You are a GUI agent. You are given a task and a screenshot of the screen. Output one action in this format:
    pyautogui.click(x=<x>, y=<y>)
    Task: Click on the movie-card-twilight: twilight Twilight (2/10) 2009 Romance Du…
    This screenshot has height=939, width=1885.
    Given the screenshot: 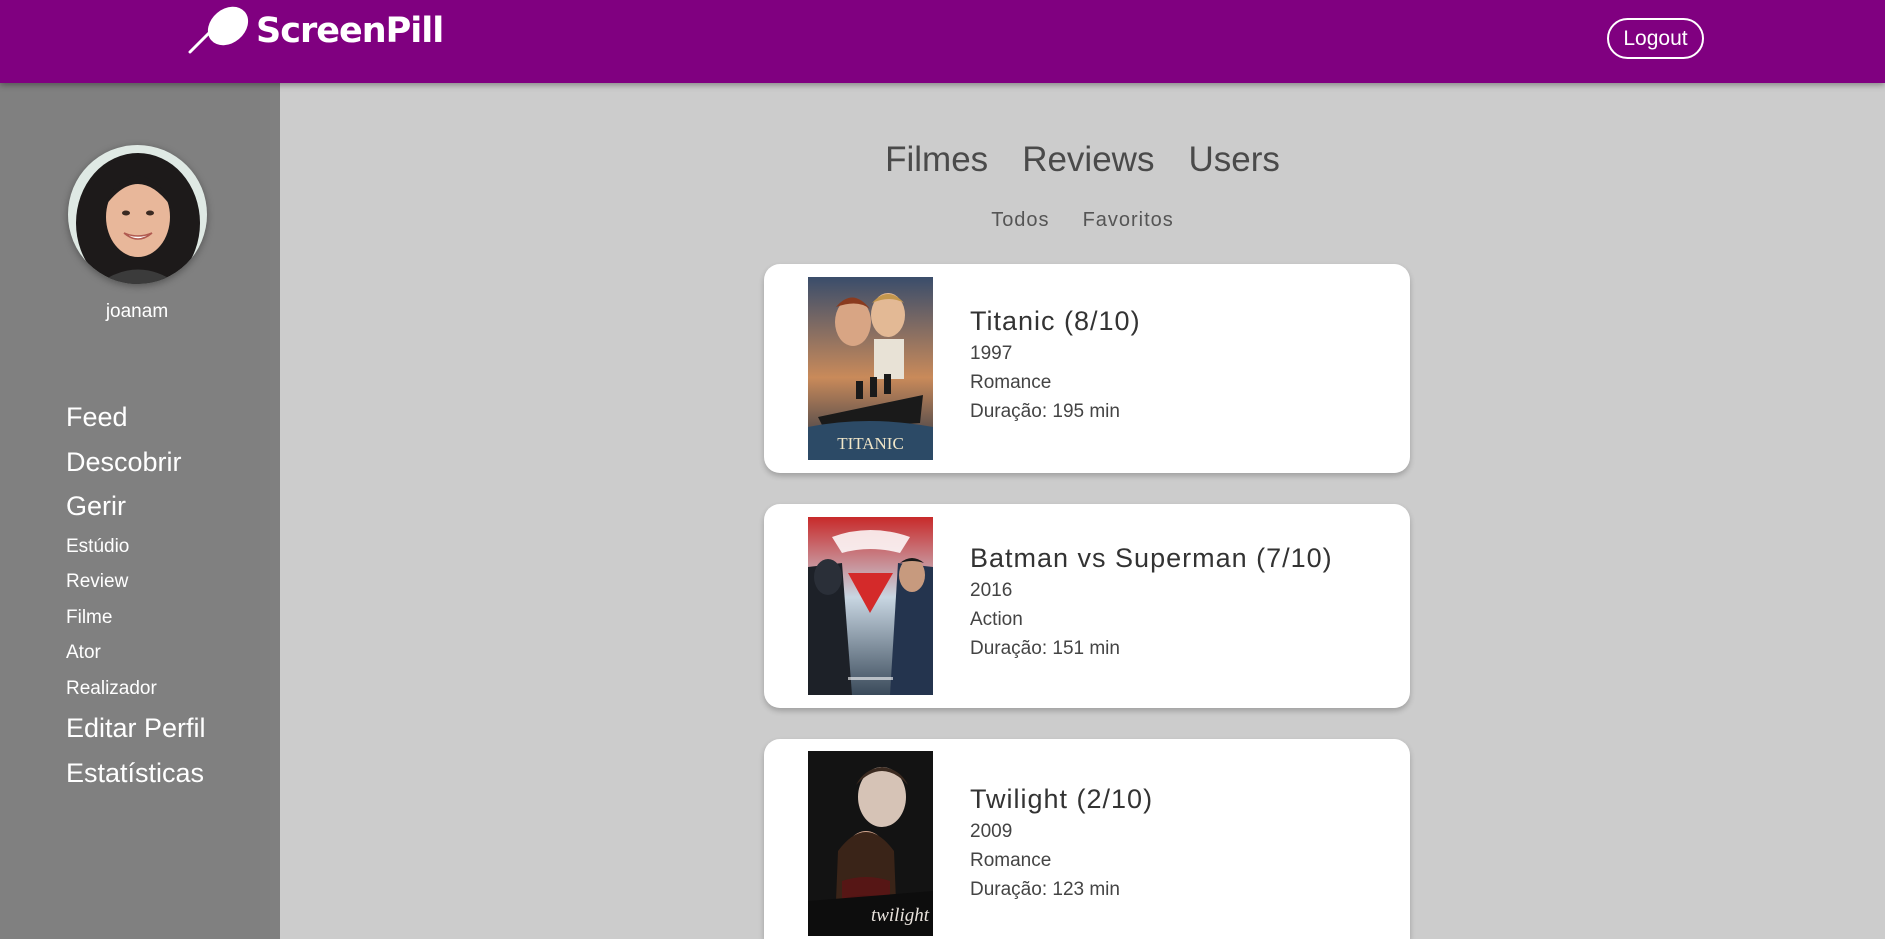 What is the action you would take?
    pyautogui.click(x=1087, y=839)
    